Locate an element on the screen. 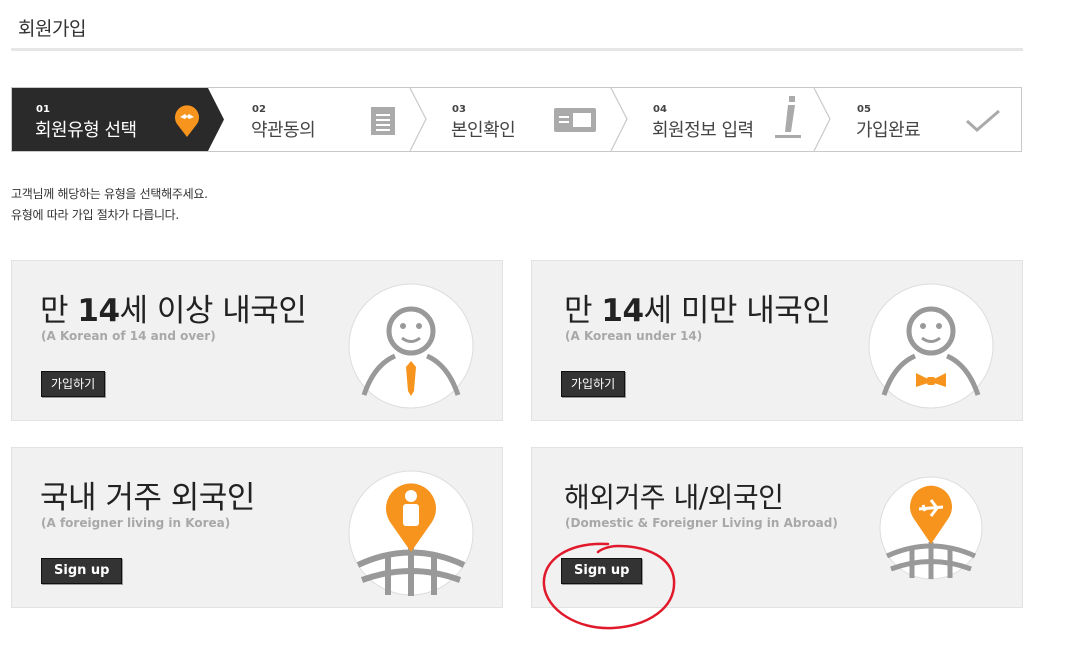  adult-person-icon is located at coordinates (411, 348).